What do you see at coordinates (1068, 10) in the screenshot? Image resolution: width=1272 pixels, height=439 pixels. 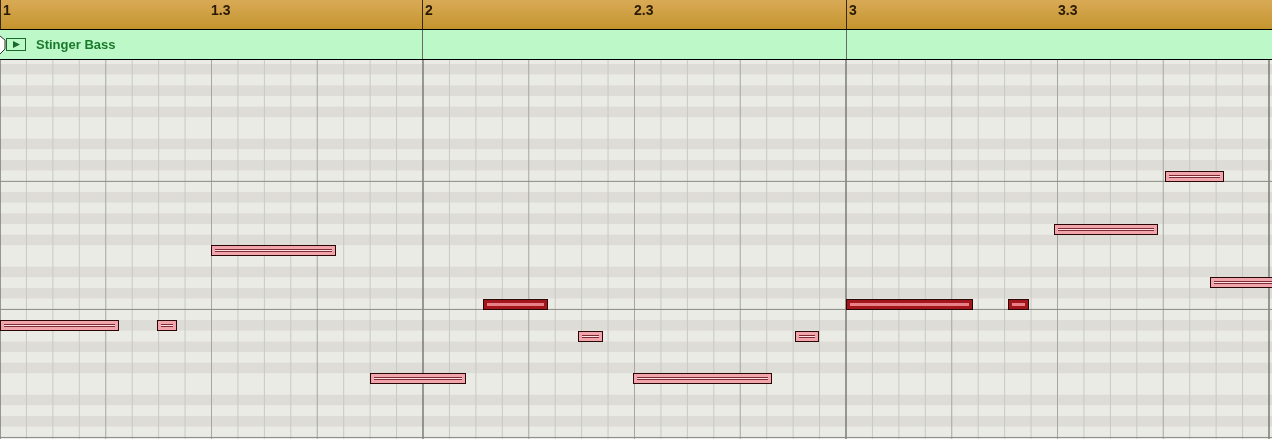 I see `ruler-marker: 3.3` at bounding box center [1068, 10].